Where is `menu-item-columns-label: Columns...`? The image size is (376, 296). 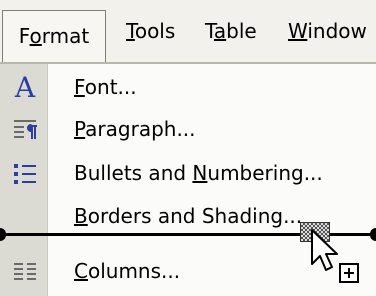 menu-item-columns-label: Columns... is located at coordinates (127, 271).